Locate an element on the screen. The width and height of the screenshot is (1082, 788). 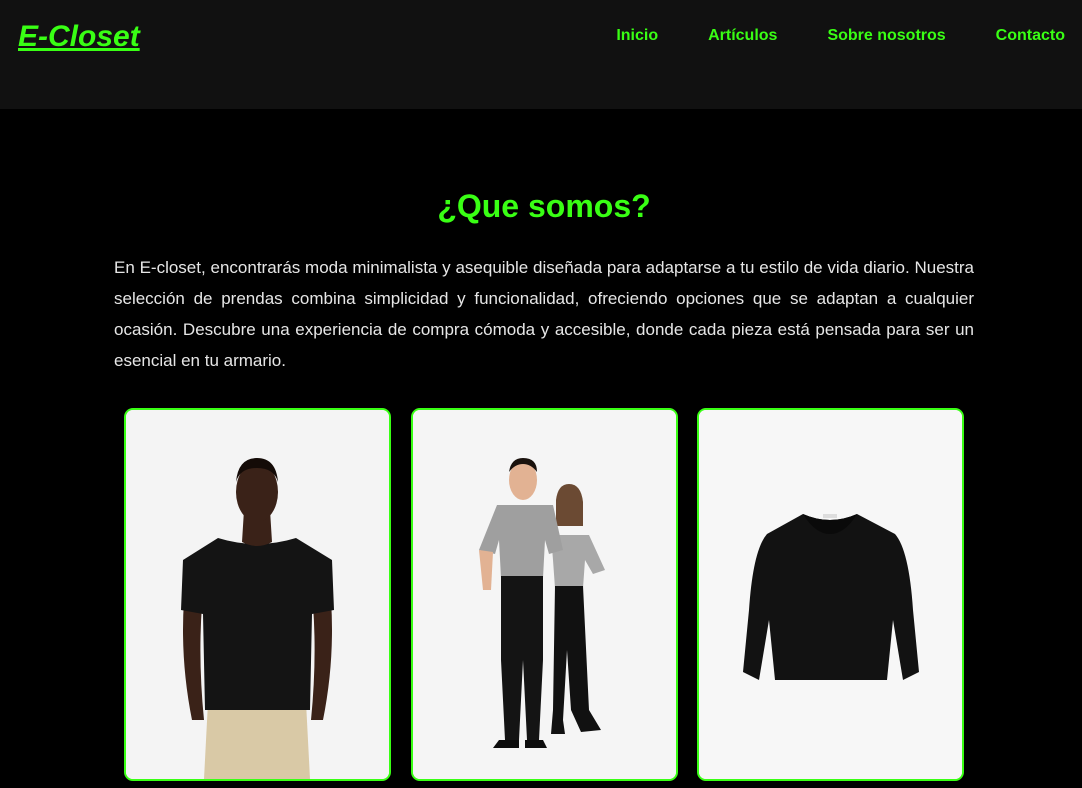
main-nav: Inicio Artículos Sobre nosotros Contacto is located at coordinates (840, 36).